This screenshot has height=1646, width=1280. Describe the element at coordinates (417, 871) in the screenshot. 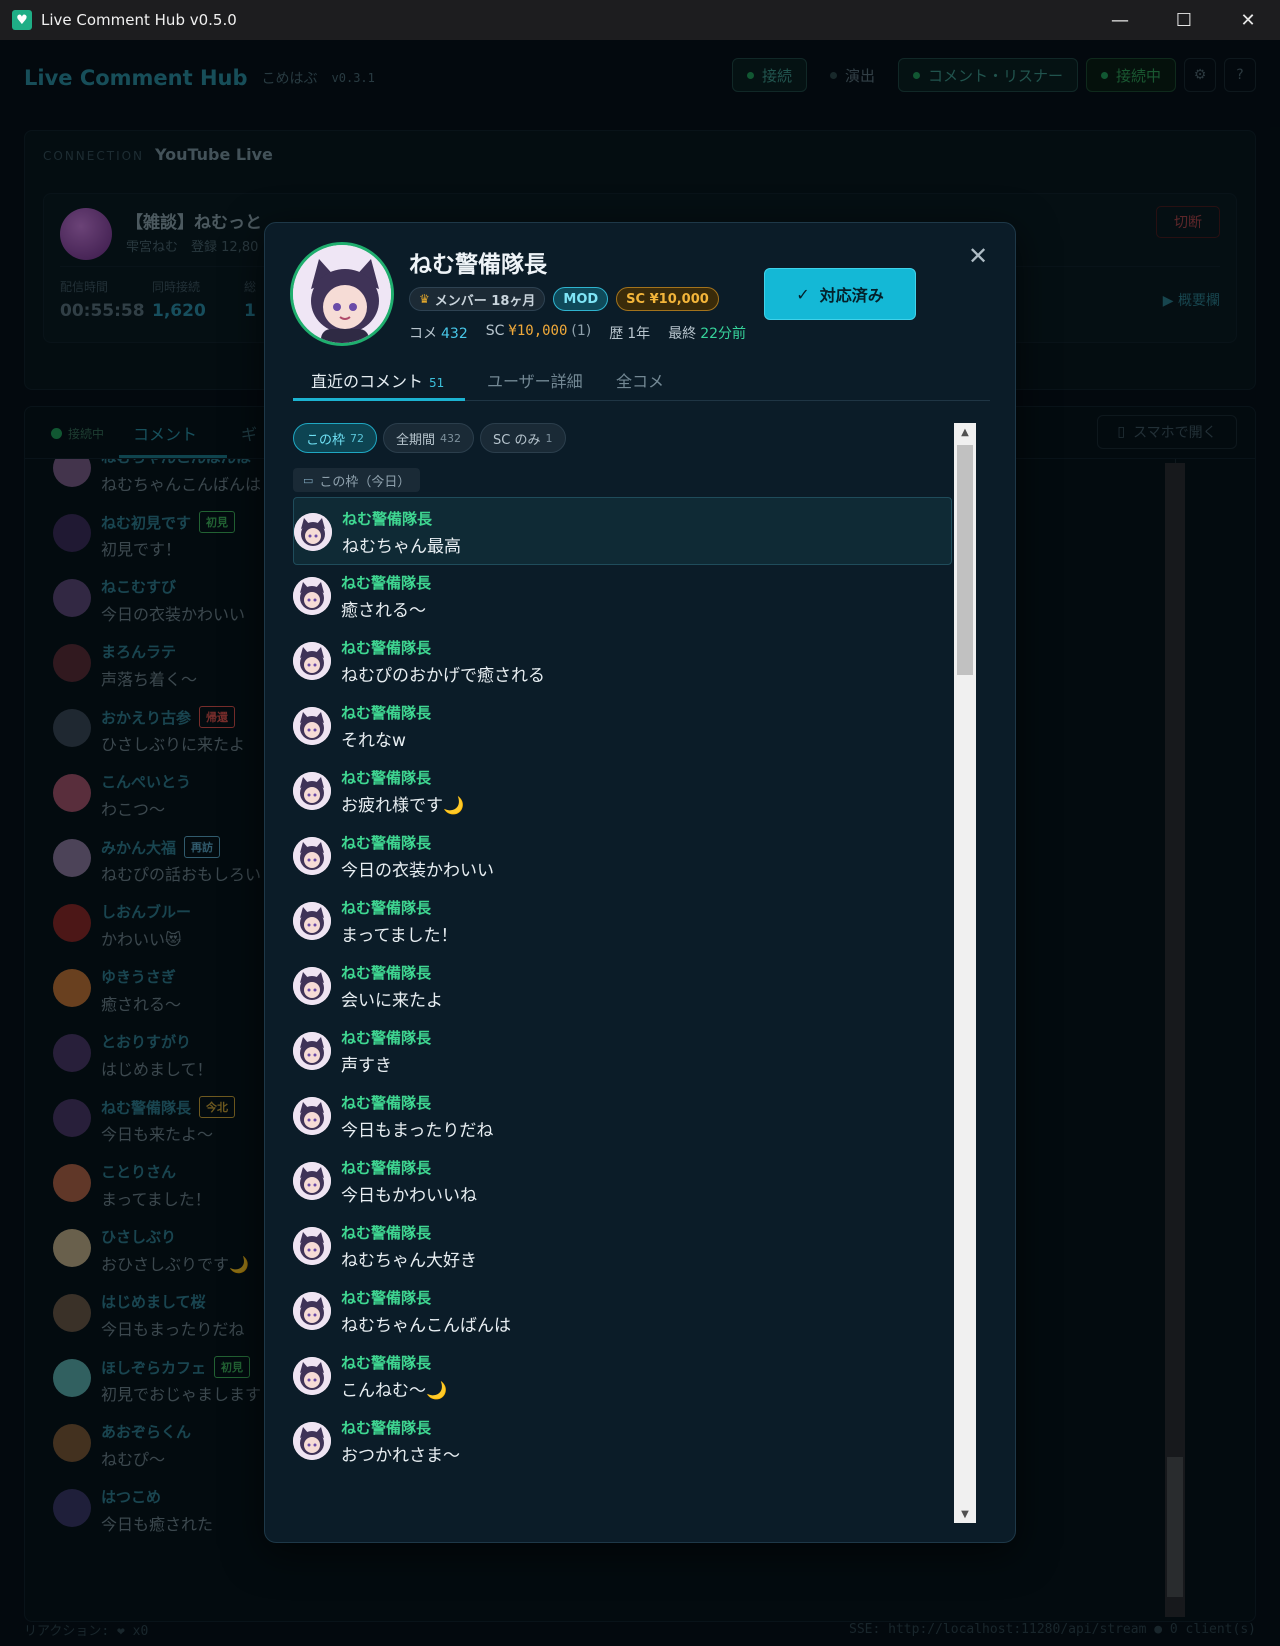

I see `comment-text: 今日の衣装かわいい` at that location.